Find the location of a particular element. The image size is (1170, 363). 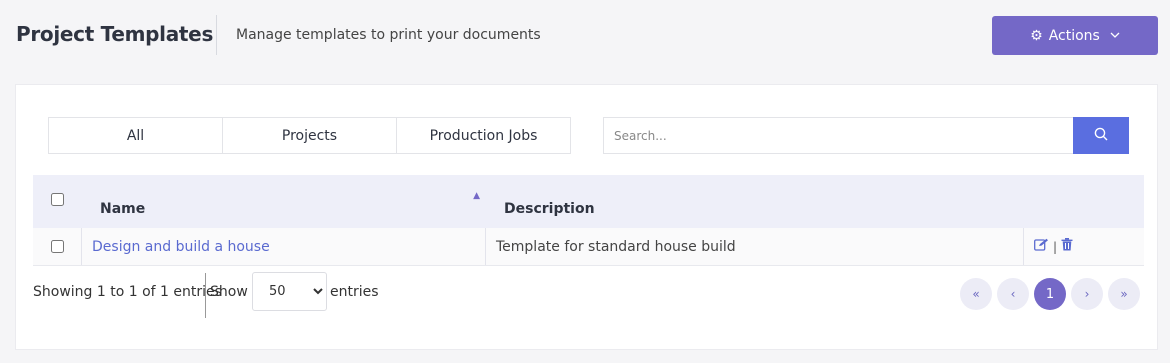

page-title: Project Templates is located at coordinates (115, 34).